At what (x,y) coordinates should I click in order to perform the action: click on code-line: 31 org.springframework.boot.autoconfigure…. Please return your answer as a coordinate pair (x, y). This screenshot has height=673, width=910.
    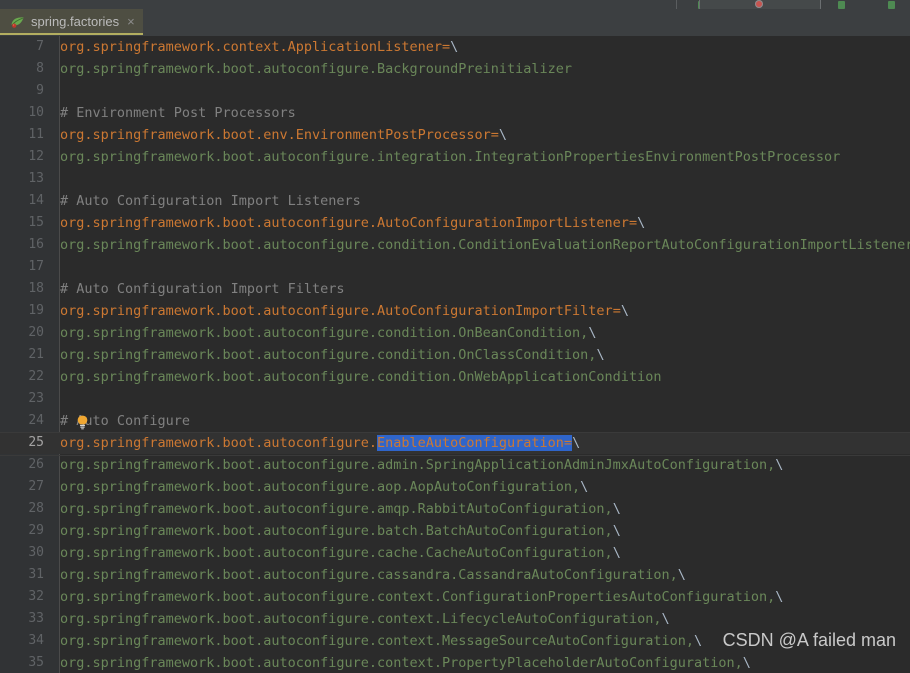
    Looking at the image, I should click on (455, 575).